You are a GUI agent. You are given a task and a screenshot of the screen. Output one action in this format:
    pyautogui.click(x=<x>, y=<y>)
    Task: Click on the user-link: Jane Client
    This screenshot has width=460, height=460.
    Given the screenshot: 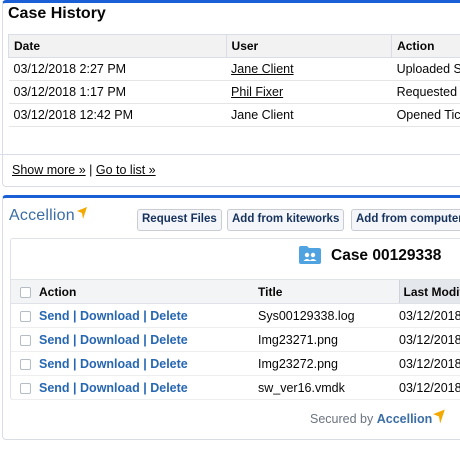 What is the action you would take?
    pyautogui.click(x=262, y=69)
    